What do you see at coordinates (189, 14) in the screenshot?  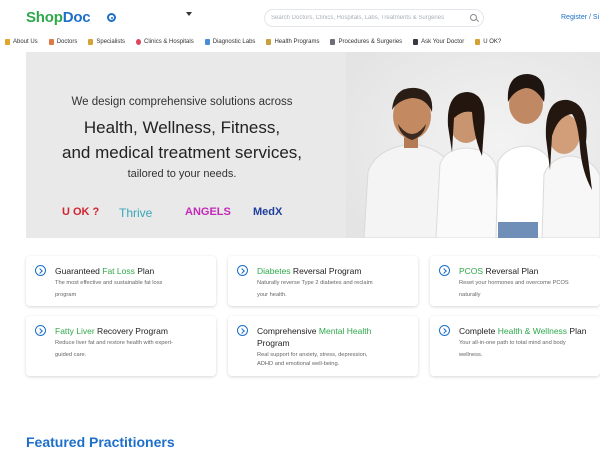 I see `chevron-down-icon` at bounding box center [189, 14].